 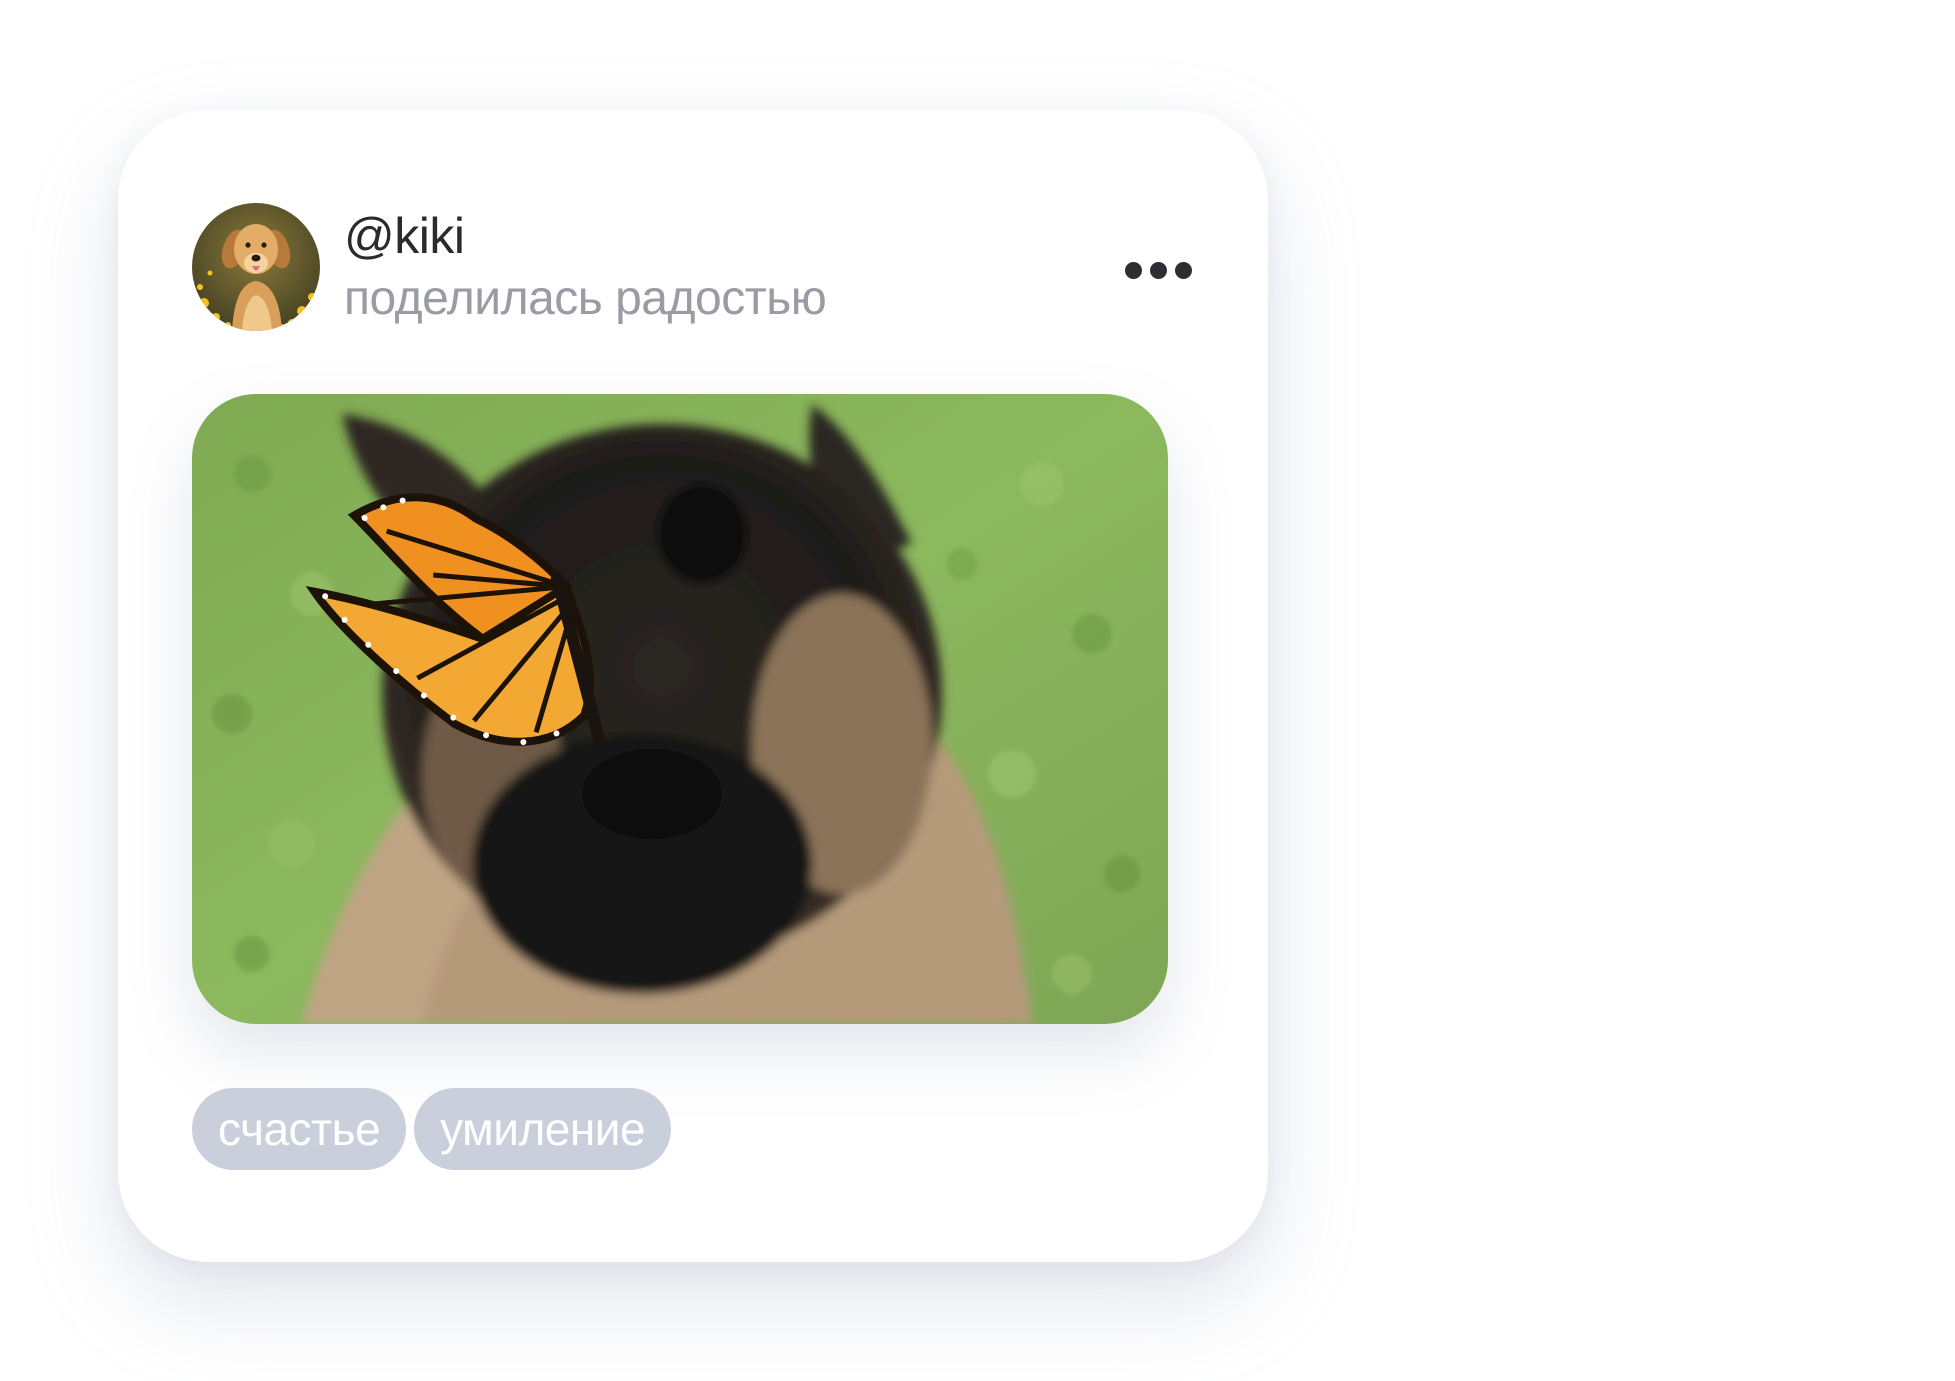 What do you see at coordinates (404, 236) in the screenshot?
I see `username: @kiki` at bounding box center [404, 236].